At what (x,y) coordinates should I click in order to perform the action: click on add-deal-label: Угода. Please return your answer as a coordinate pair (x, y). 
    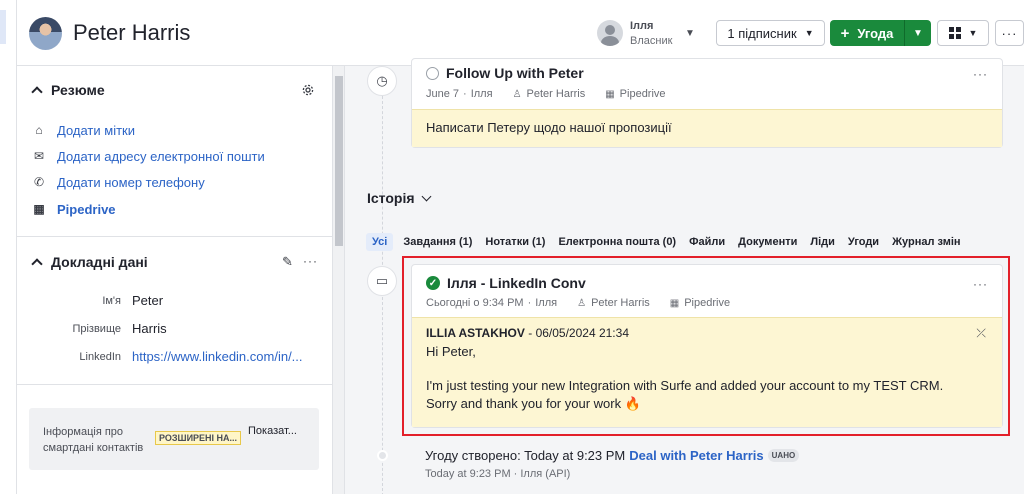
    Looking at the image, I should click on (875, 33).